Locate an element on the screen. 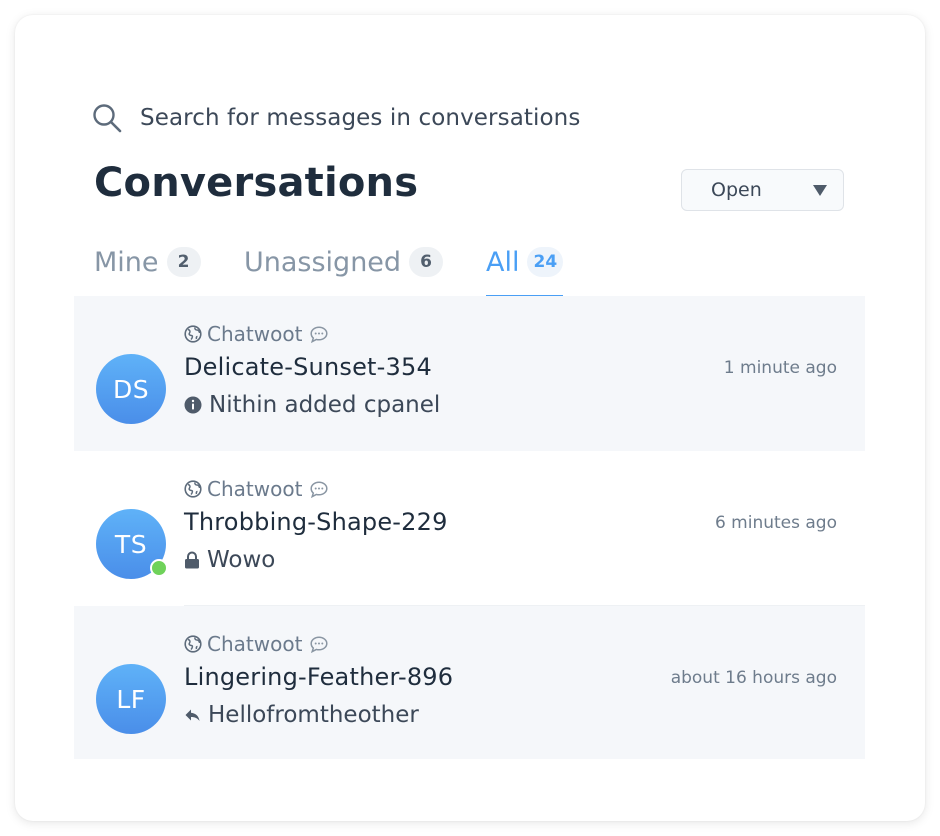 The height and width of the screenshot is (836, 940). message-preview: Wowo is located at coordinates (241, 560).